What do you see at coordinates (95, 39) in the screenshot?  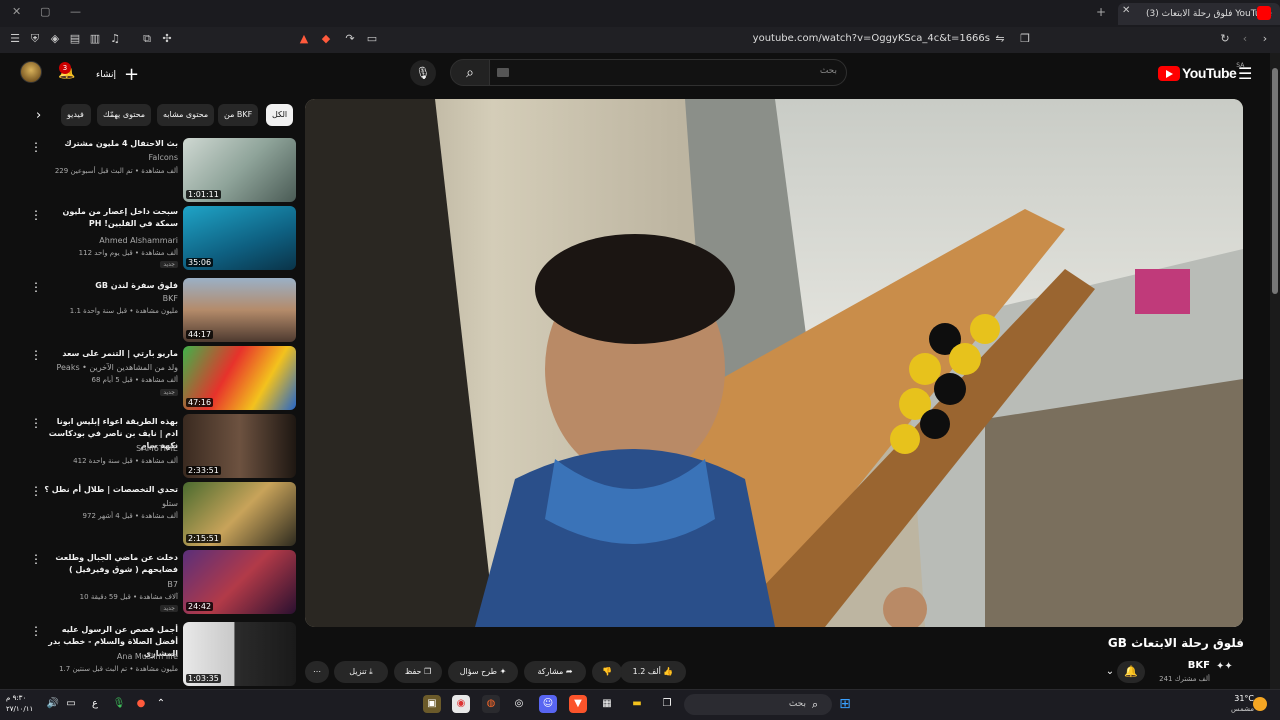 I see `sidebar-icon: ▥` at bounding box center [95, 39].